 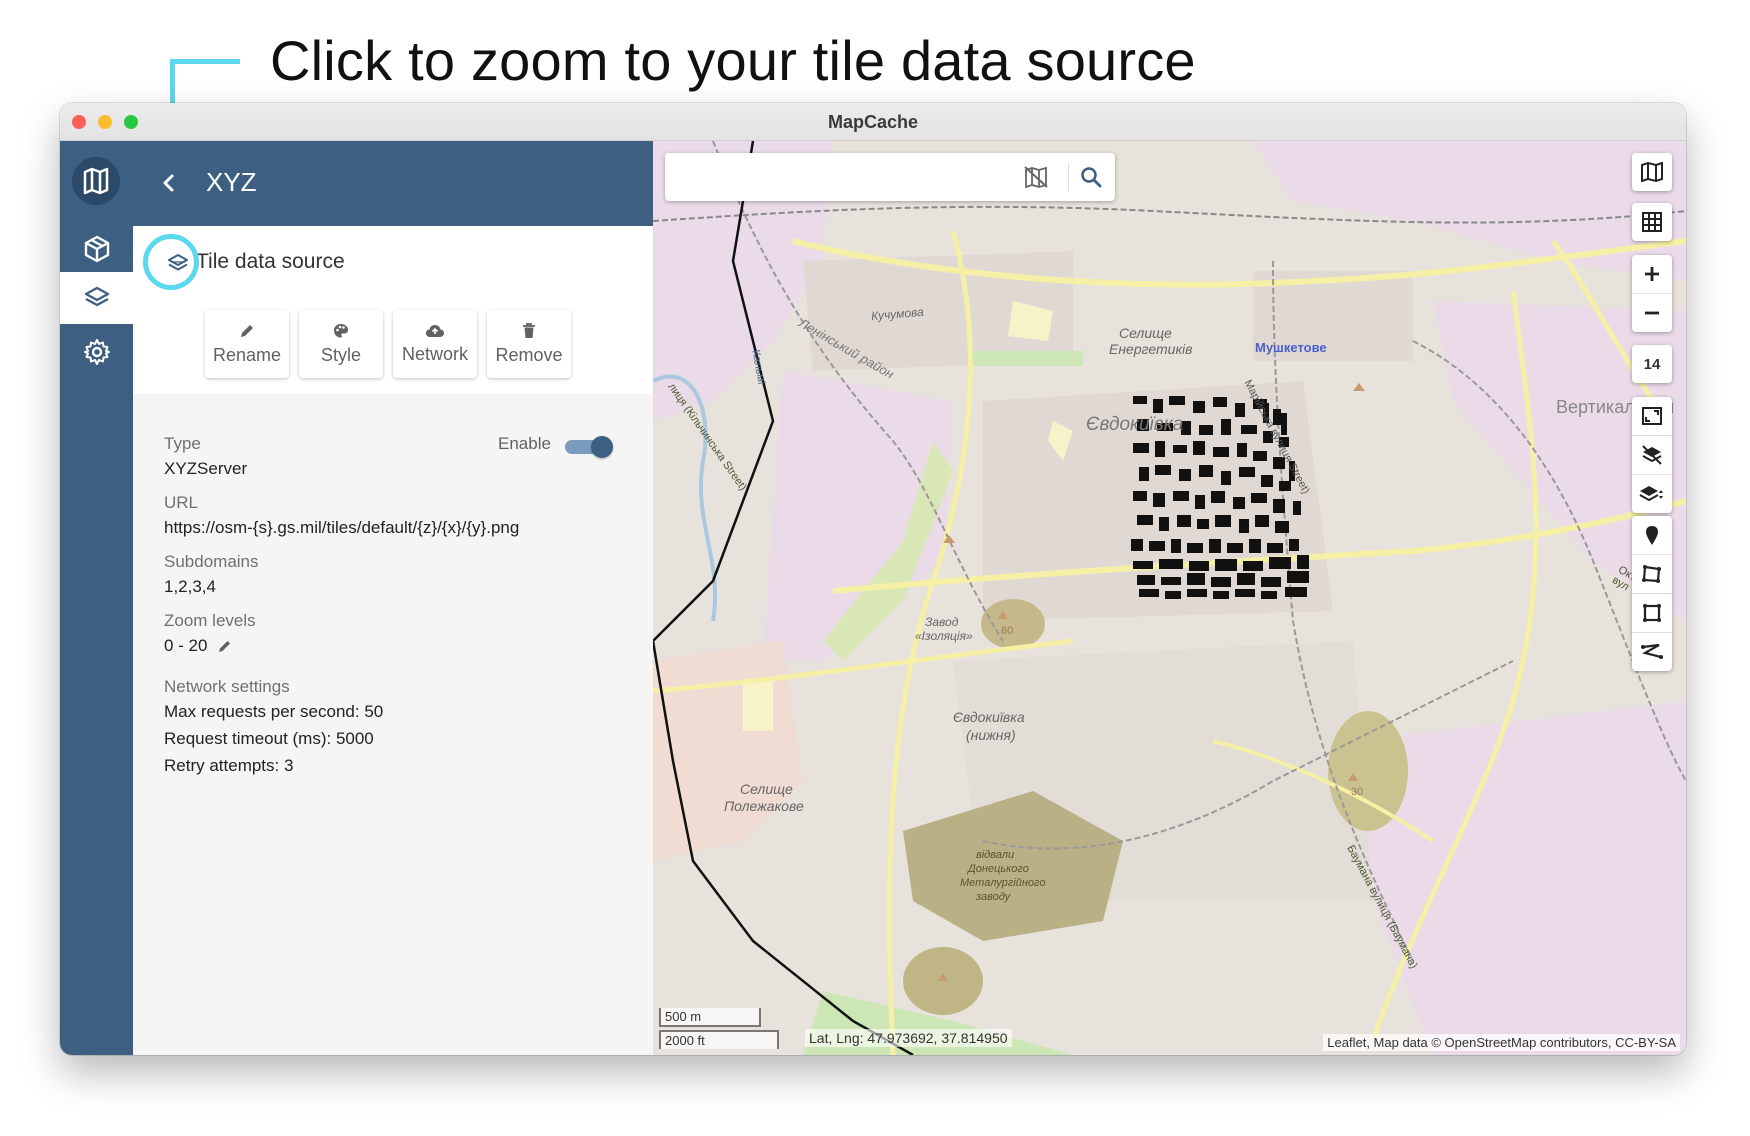 What do you see at coordinates (944, 636) in the screenshot?
I see `map-label-zavod-2: «Ізоляція»` at bounding box center [944, 636].